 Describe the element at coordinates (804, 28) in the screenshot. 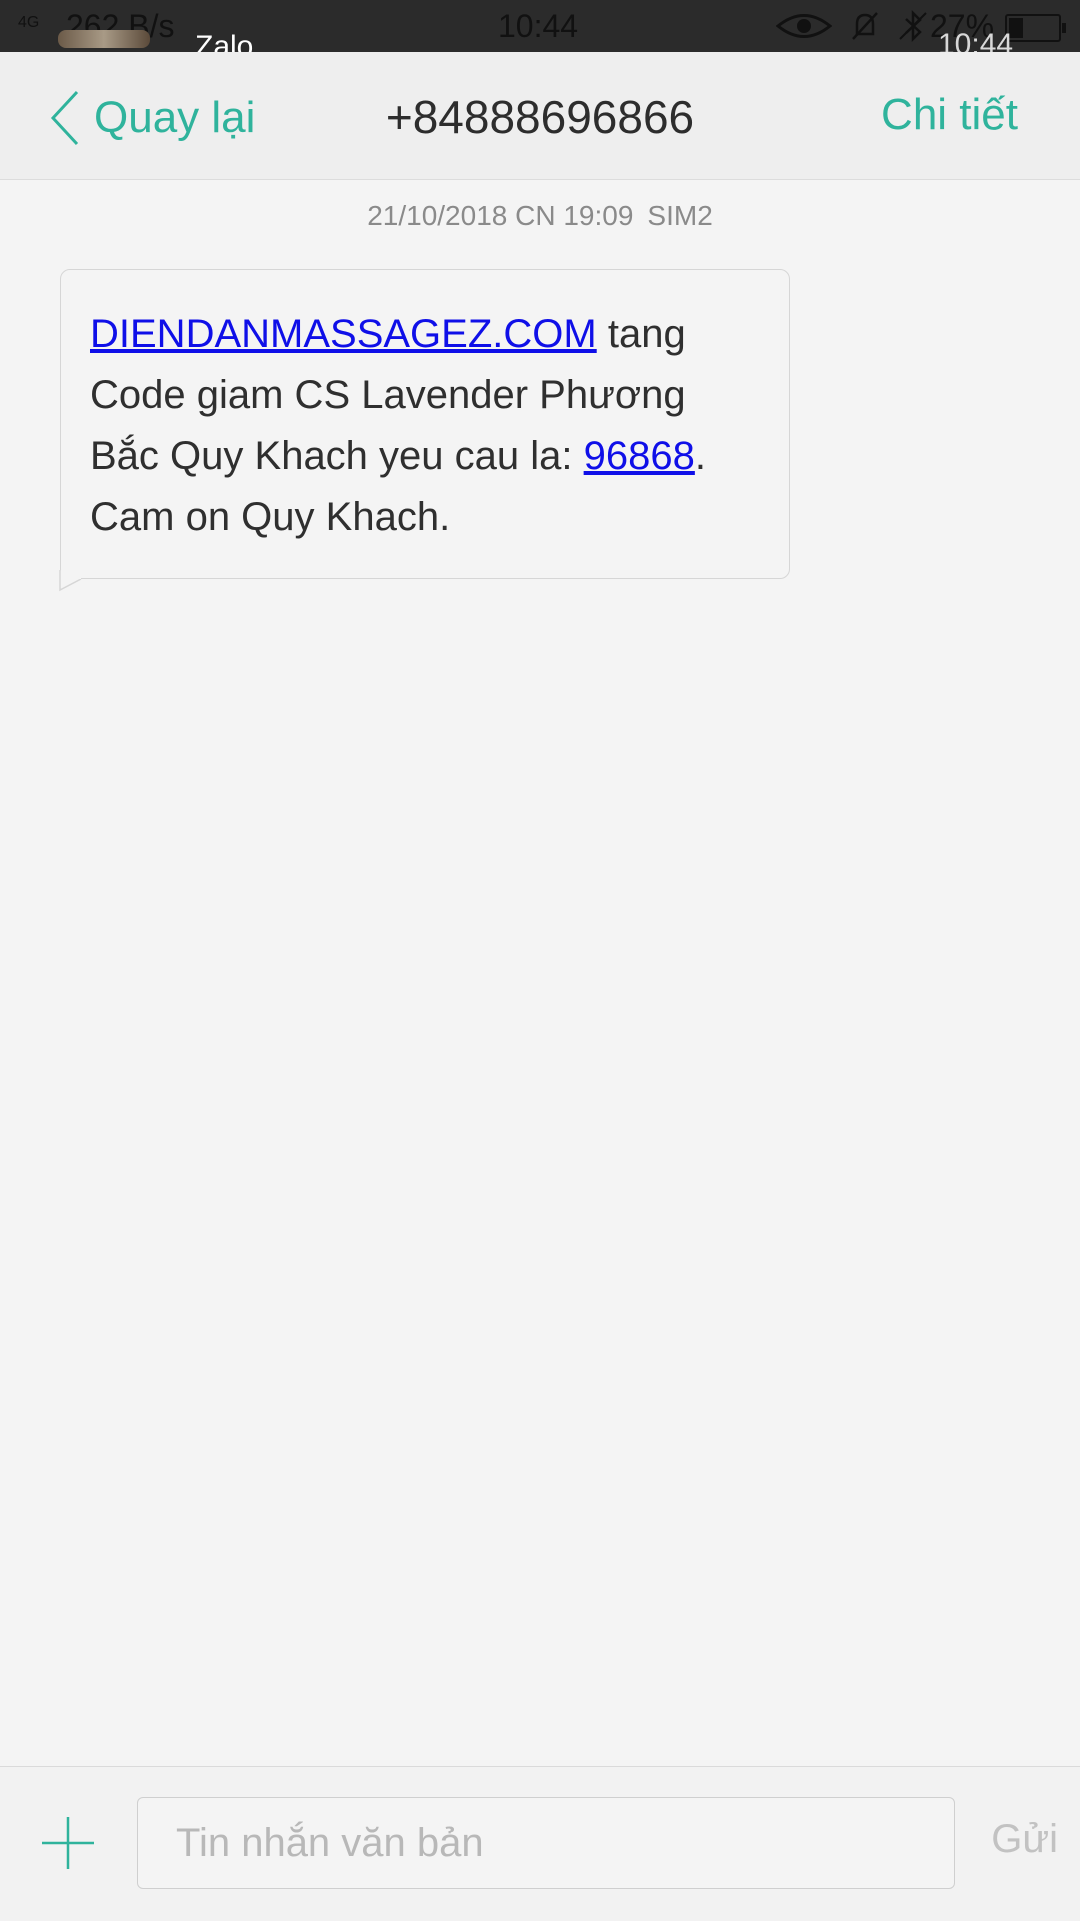

I see `eye-icon` at that location.